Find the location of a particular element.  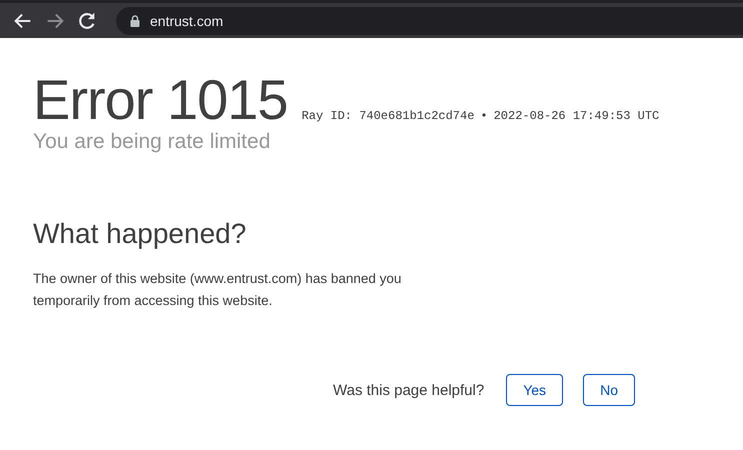

section-heading: What happened? is located at coordinates (140, 234).